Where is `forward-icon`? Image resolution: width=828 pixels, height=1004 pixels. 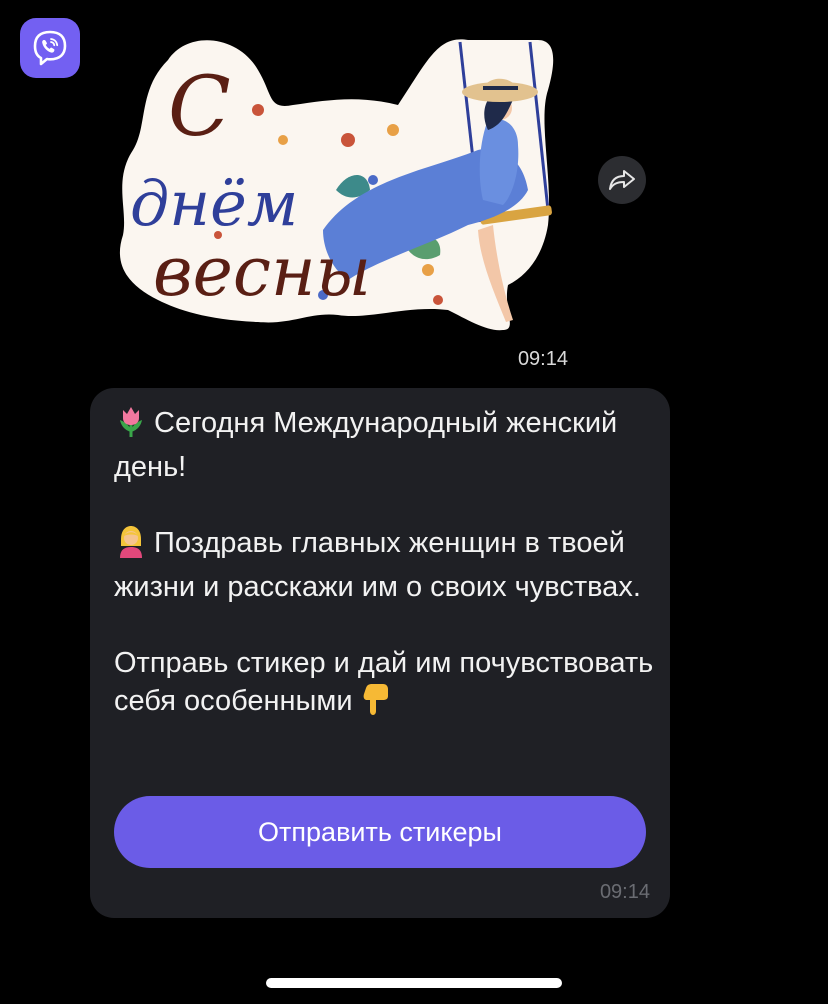
forward-icon is located at coordinates (622, 180).